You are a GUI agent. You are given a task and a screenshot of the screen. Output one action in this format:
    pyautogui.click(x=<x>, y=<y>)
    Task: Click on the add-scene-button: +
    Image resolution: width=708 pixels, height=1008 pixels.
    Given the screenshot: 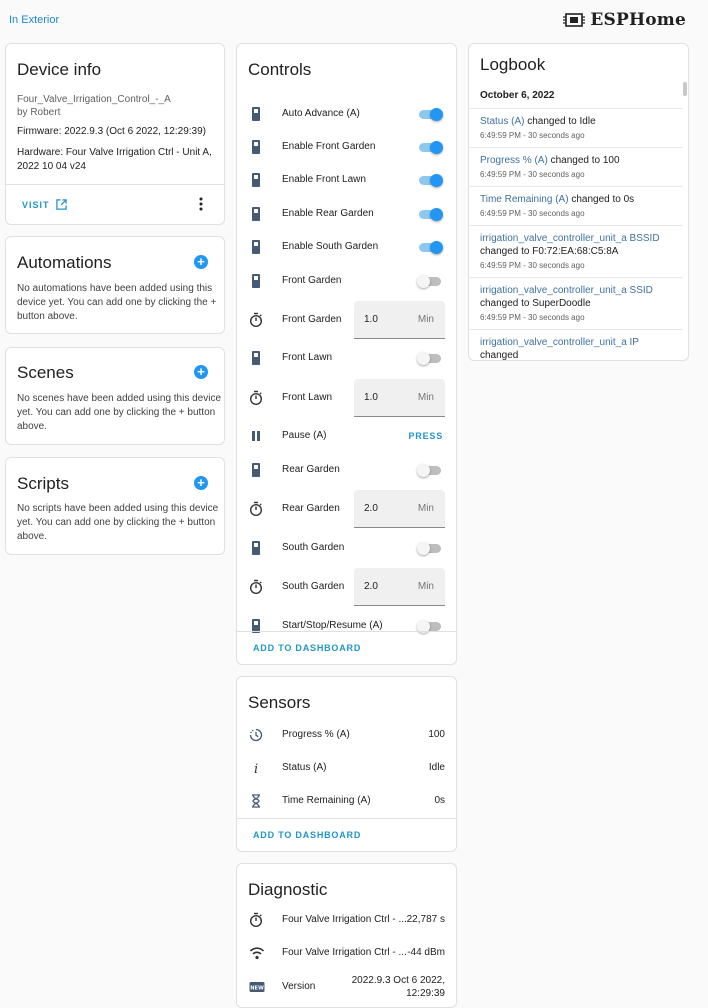 What is the action you would take?
    pyautogui.click(x=201, y=372)
    